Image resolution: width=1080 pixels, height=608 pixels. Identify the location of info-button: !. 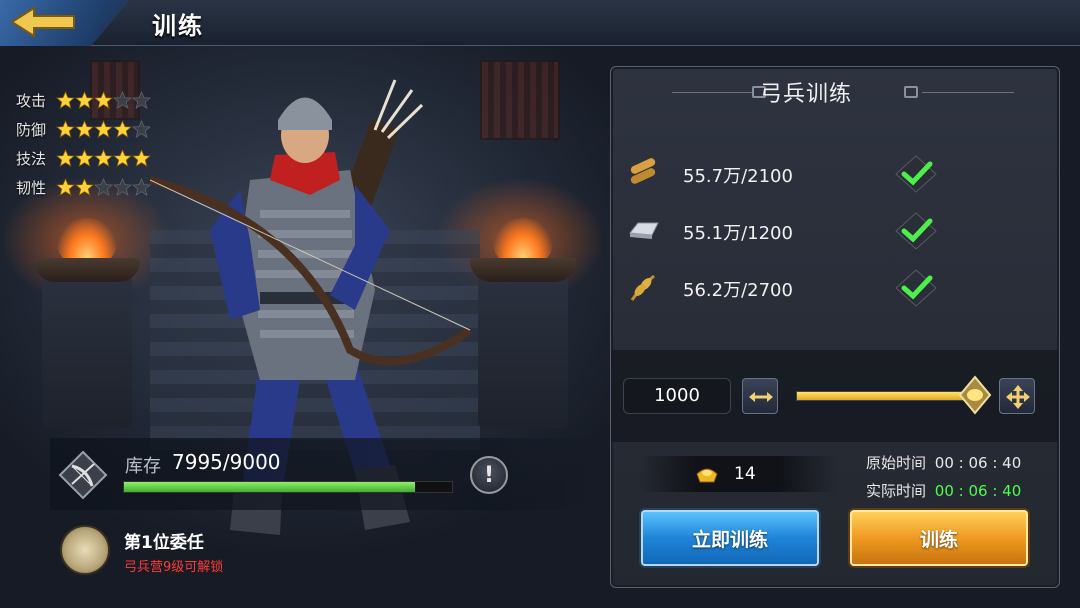
(489, 475).